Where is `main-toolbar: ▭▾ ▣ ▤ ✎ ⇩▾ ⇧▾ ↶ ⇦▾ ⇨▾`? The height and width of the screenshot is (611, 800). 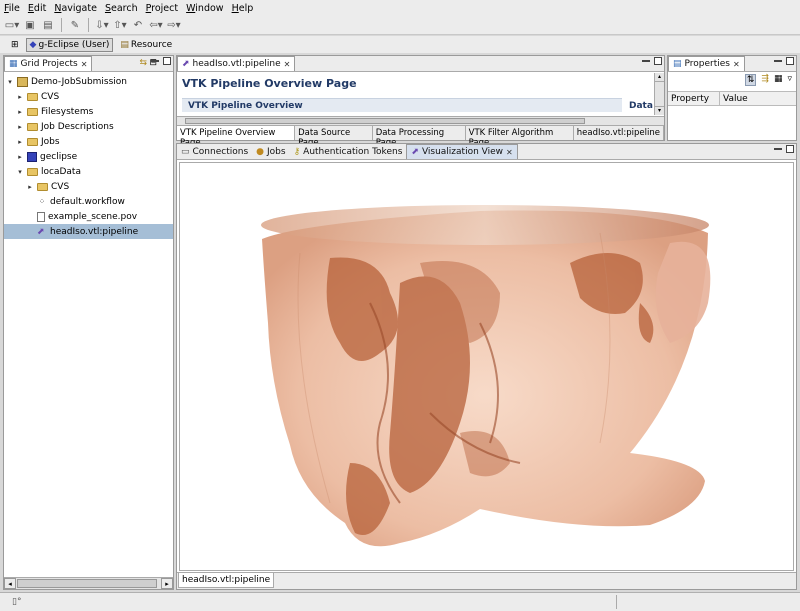 main-toolbar: ▭▾ ▣ ▤ ✎ ⇩▾ ⇧▾ ↶ ⇦▾ ⇨▾ is located at coordinates (400, 25).